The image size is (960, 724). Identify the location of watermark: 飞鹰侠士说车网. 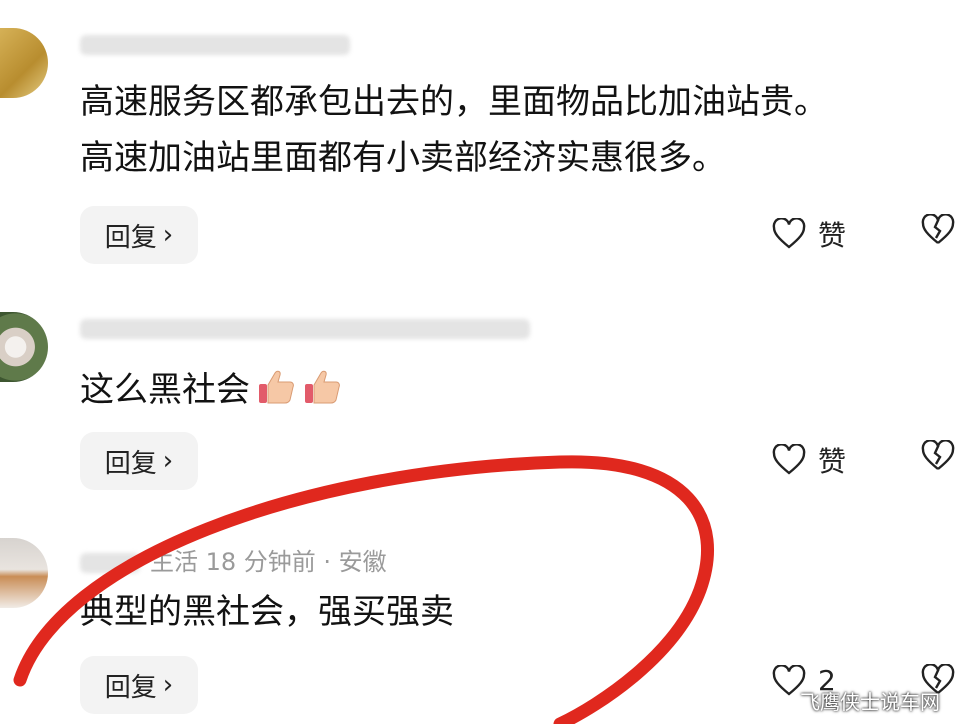
(870, 702).